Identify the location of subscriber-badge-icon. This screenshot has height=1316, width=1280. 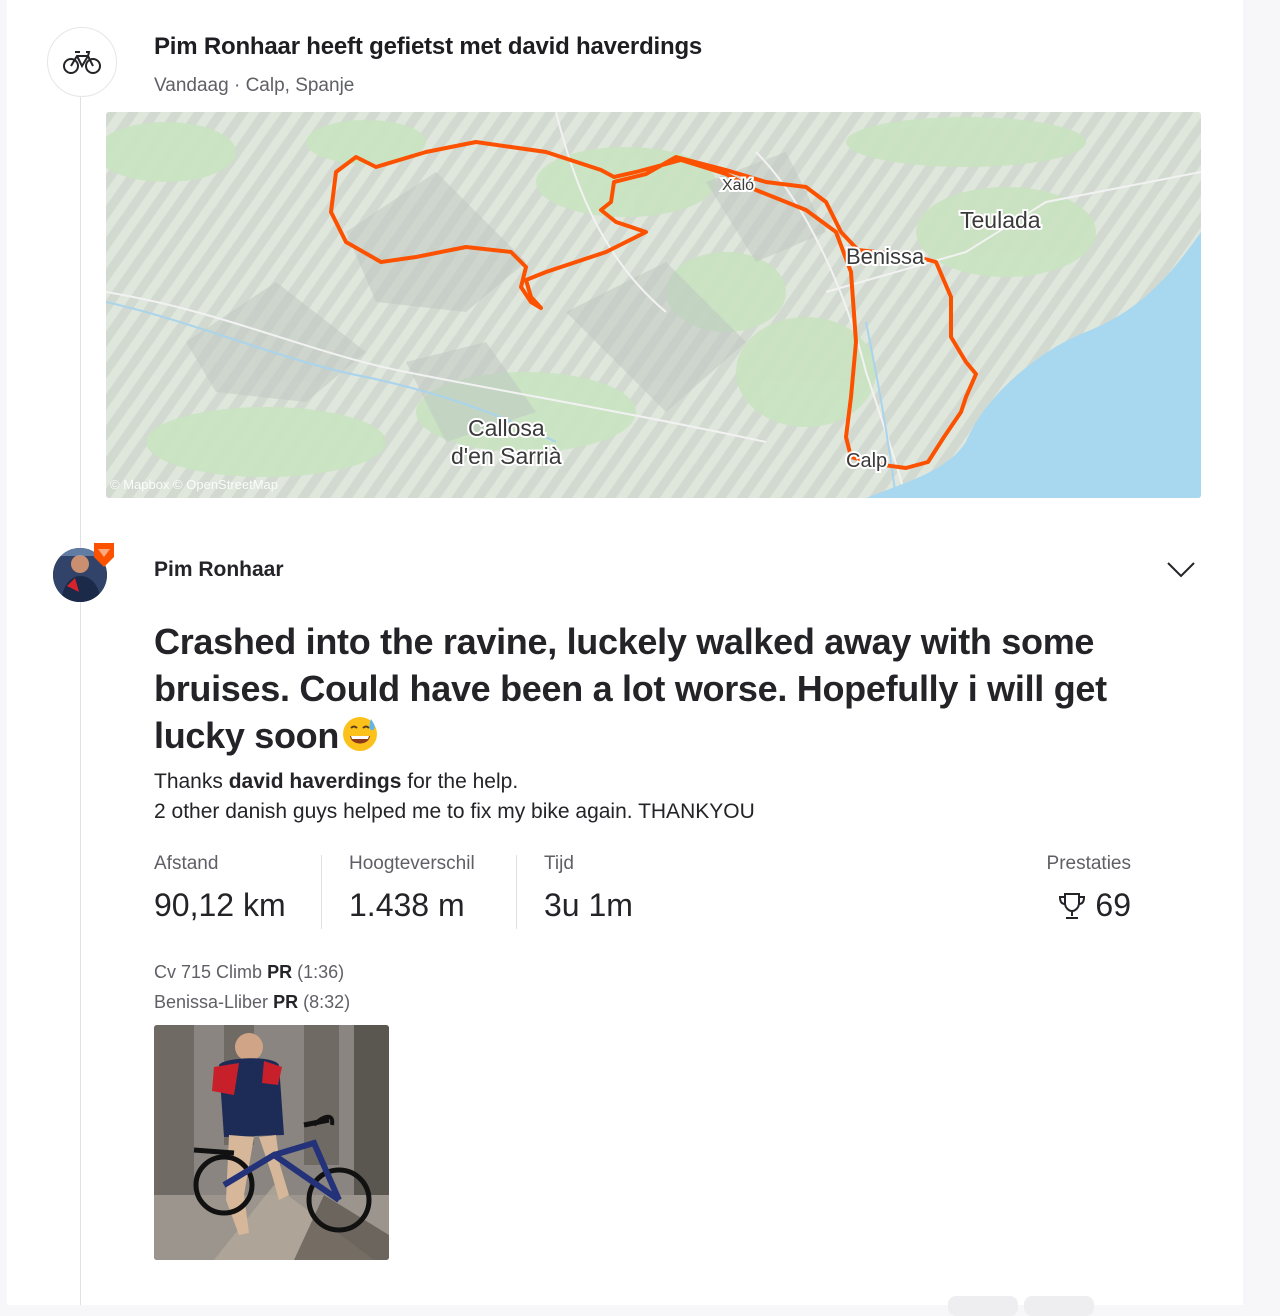
(104, 555).